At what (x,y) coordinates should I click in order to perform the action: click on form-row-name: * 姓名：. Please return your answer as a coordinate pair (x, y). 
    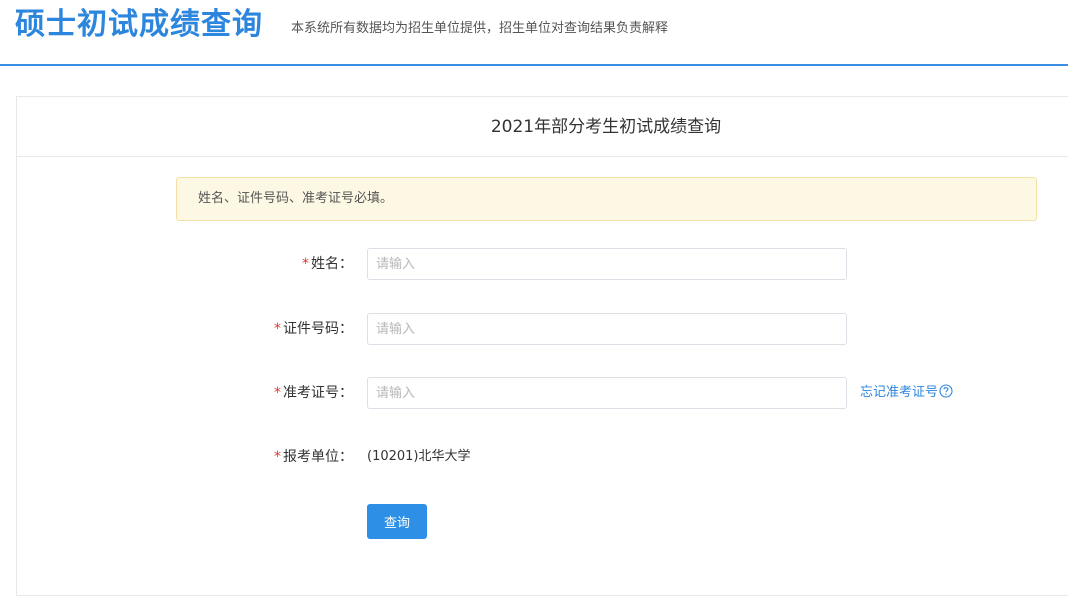
    Looking at the image, I should click on (542, 264).